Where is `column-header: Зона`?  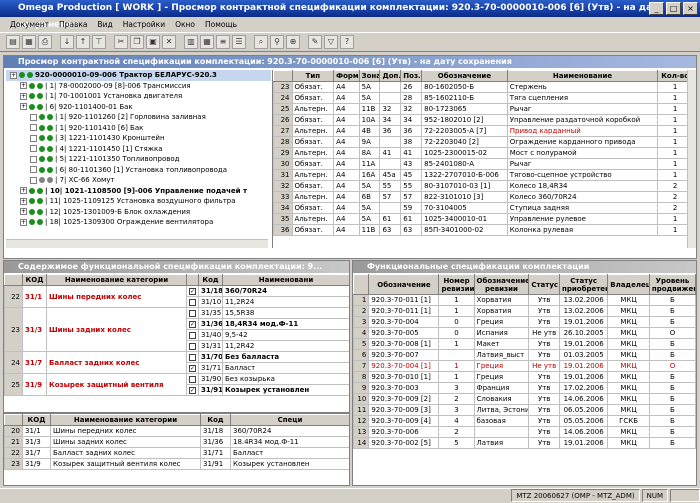 column-header: Зона is located at coordinates (369, 76).